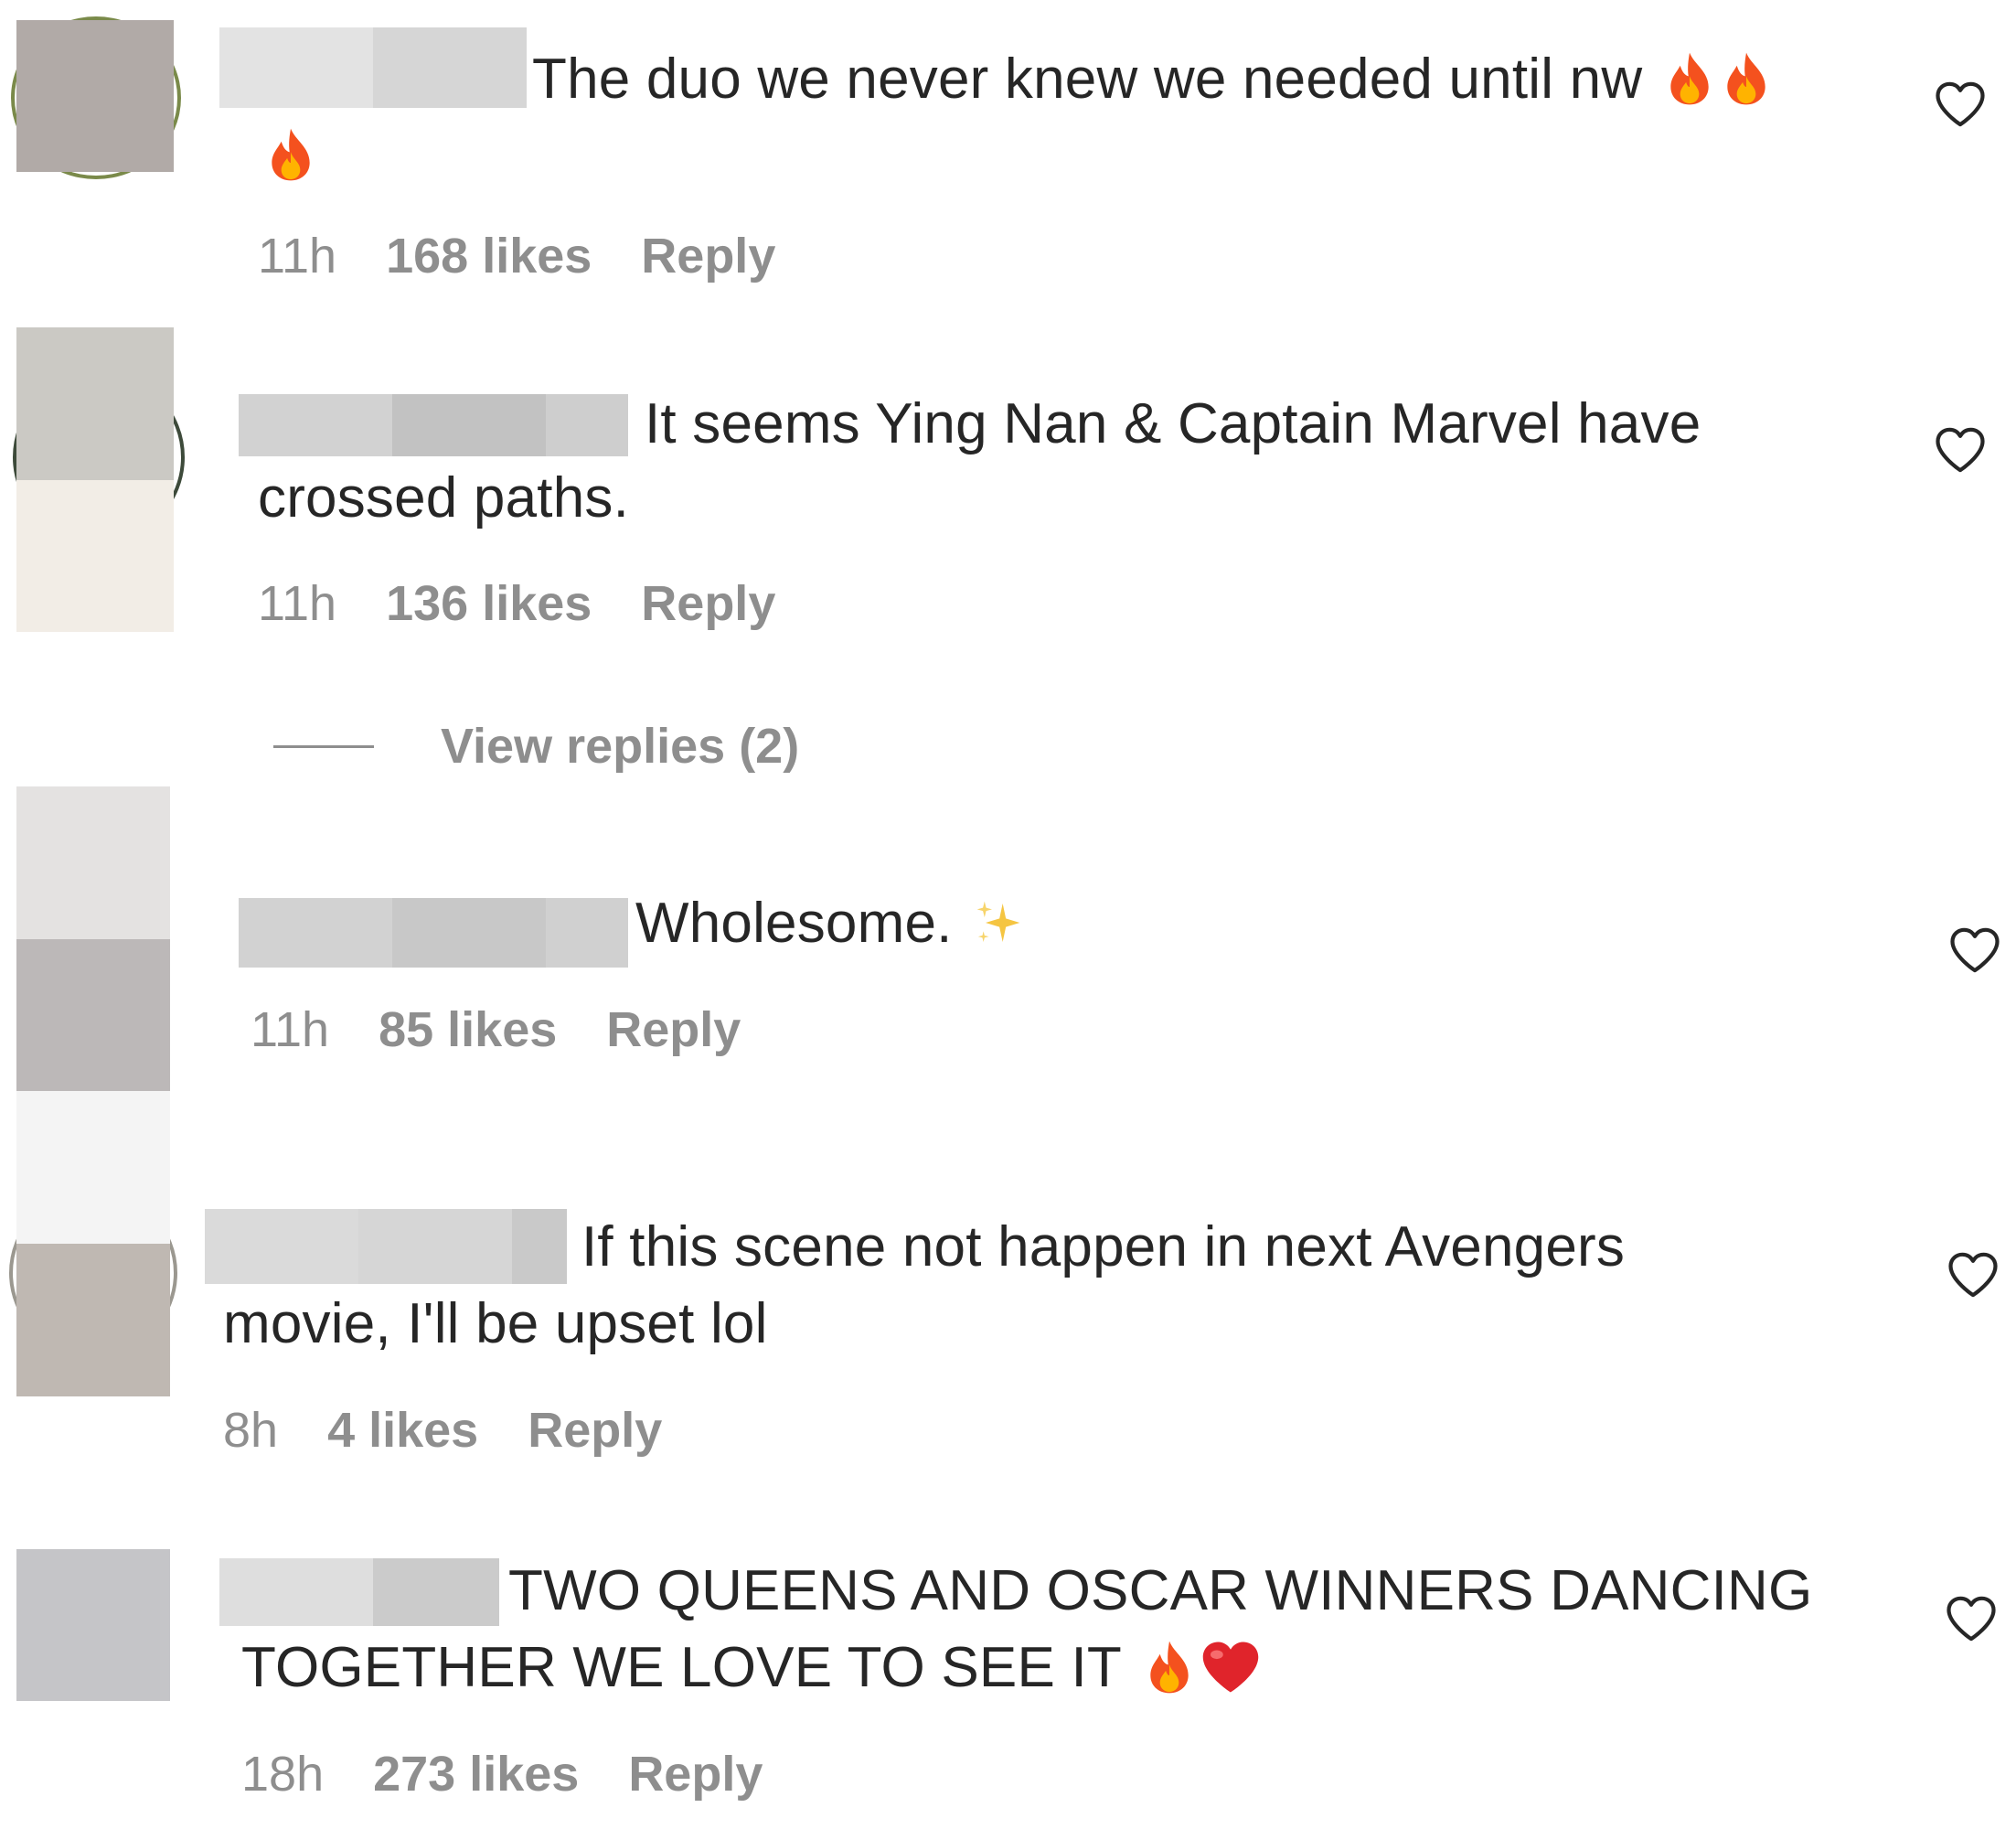 The image size is (2016, 1829). What do you see at coordinates (323, 746) in the screenshot?
I see `view-replies-line` at bounding box center [323, 746].